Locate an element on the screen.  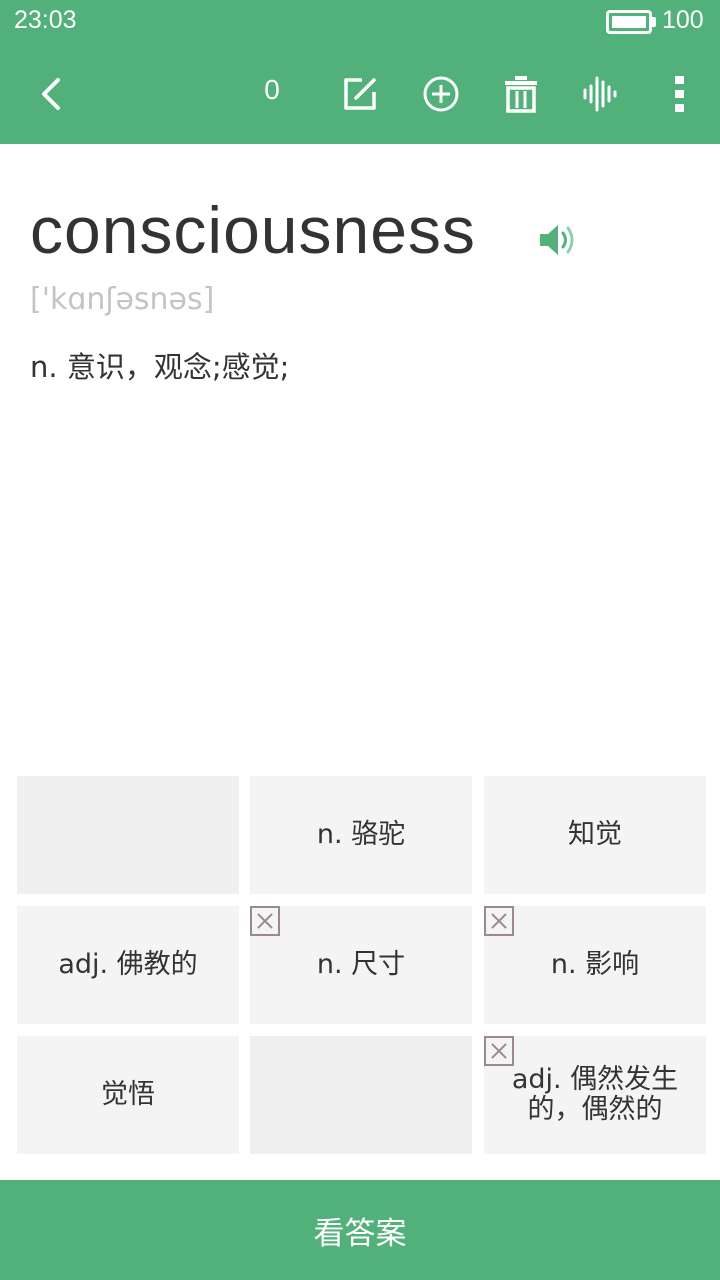
more-vertical-icon is located at coordinates (679, 94).